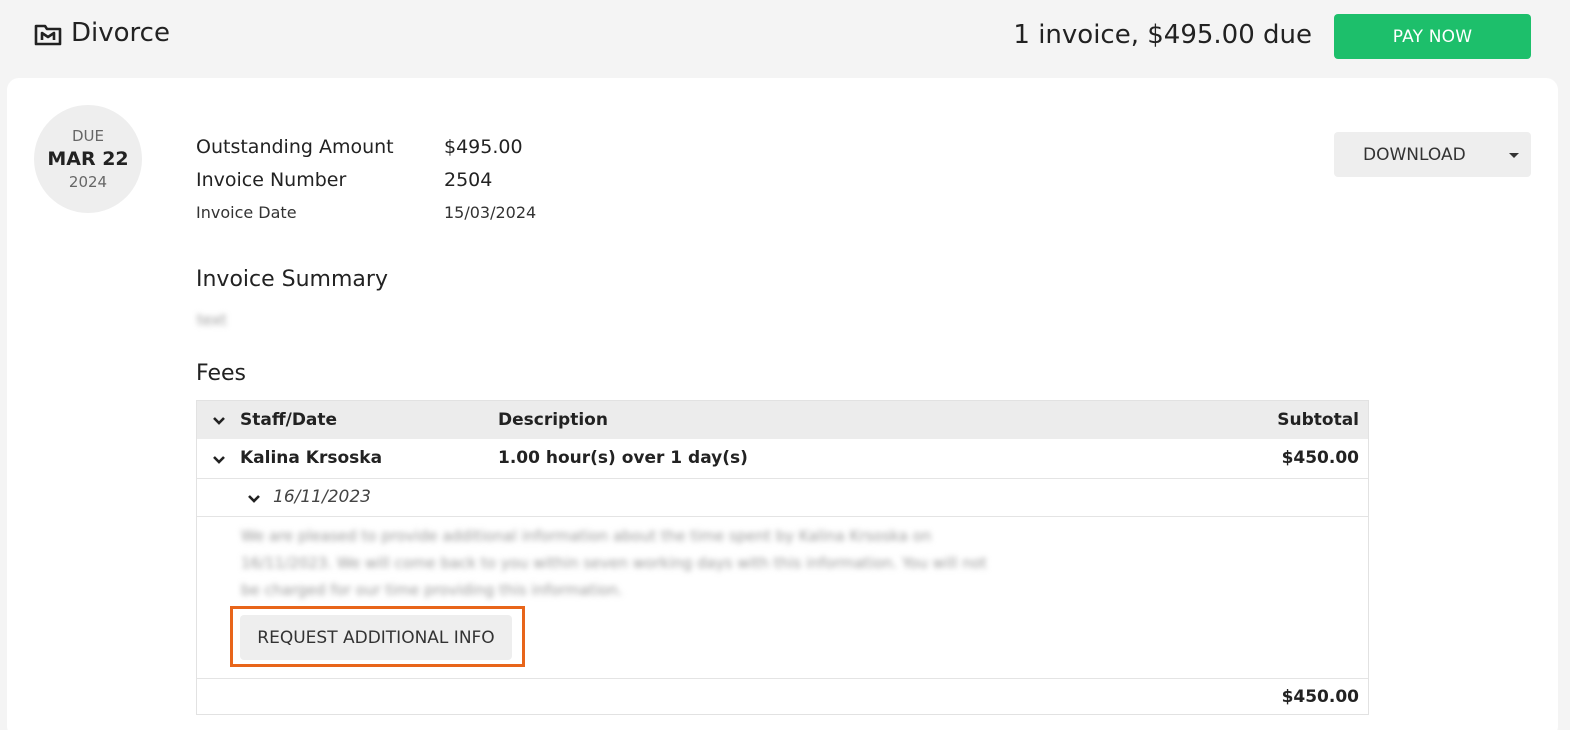 The width and height of the screenshot is (1570, 730). I want to click on header-subtotal: Subtotal, so click(1318, 420).